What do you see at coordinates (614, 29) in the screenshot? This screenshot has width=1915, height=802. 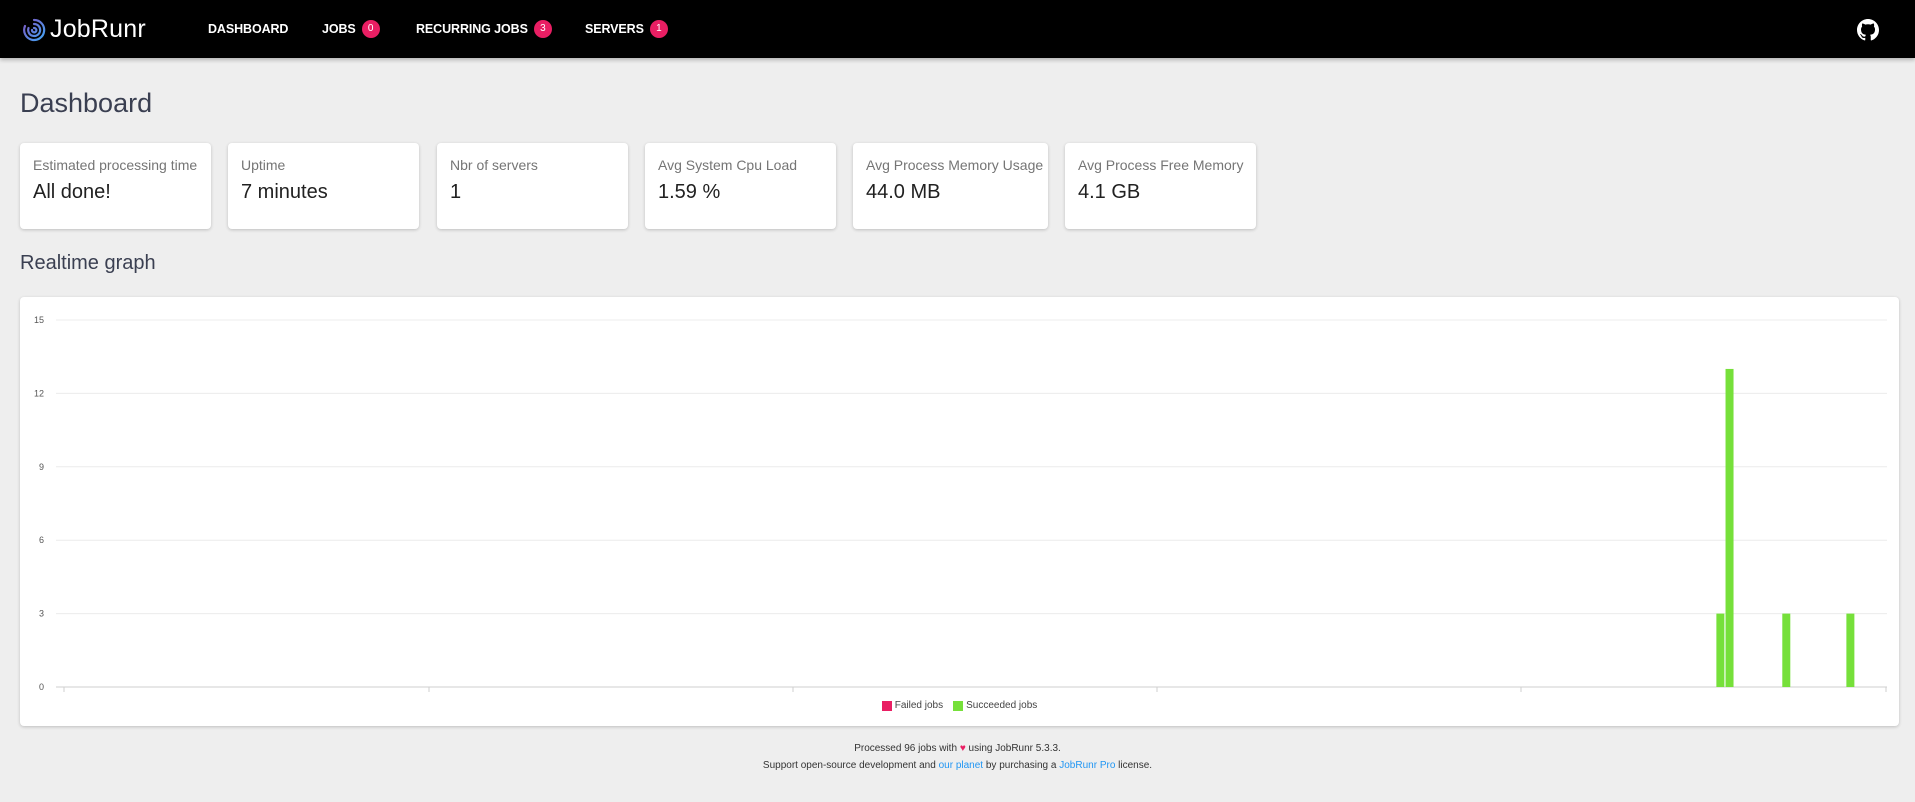 I see `nav-servers-label: SERVERS` at bounding box center [614, 29].